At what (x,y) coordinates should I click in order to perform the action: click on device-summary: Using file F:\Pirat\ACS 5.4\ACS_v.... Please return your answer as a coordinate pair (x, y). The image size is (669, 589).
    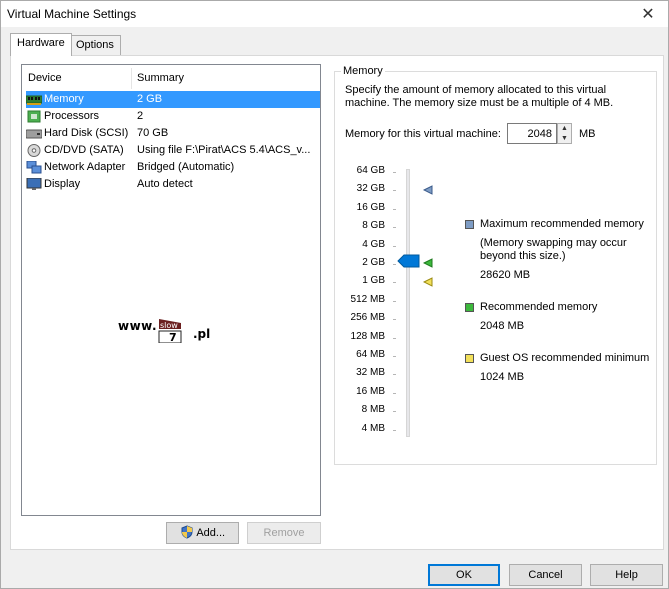
    Looking at the image, I should click on (224, 150).